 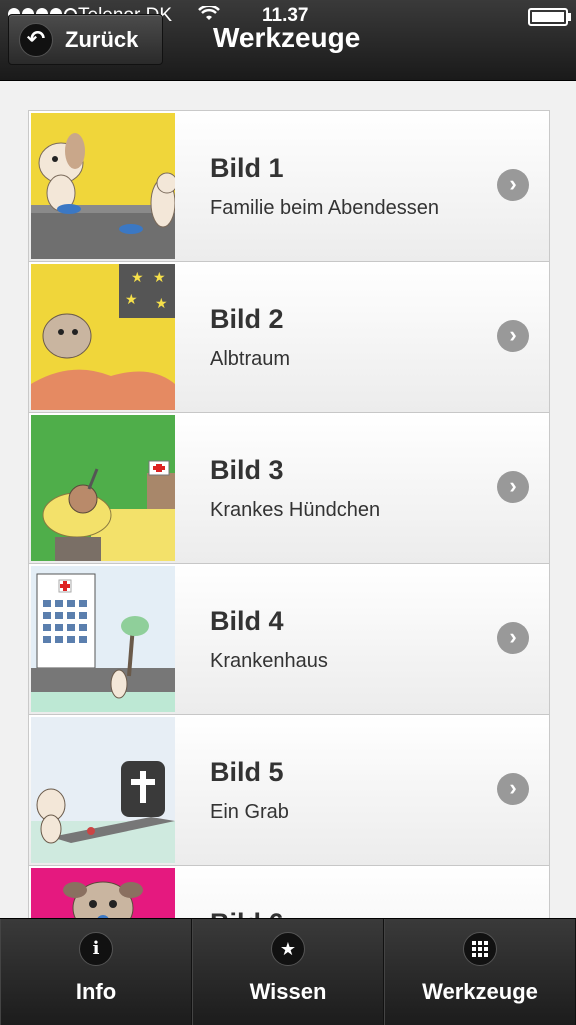 What do you see at coordinates (247, 470) in the screenshot?
I see `item-title: Bild 3` at bounding box center [247, 470].